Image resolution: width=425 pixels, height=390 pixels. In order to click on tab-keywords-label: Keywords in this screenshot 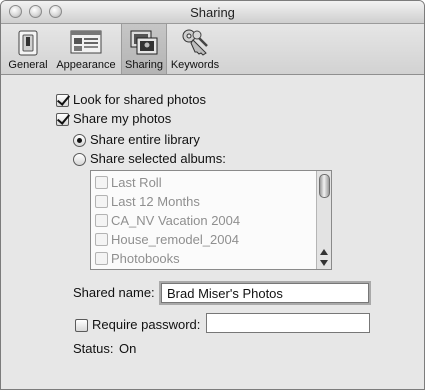, I will do `click(195, 65)`.